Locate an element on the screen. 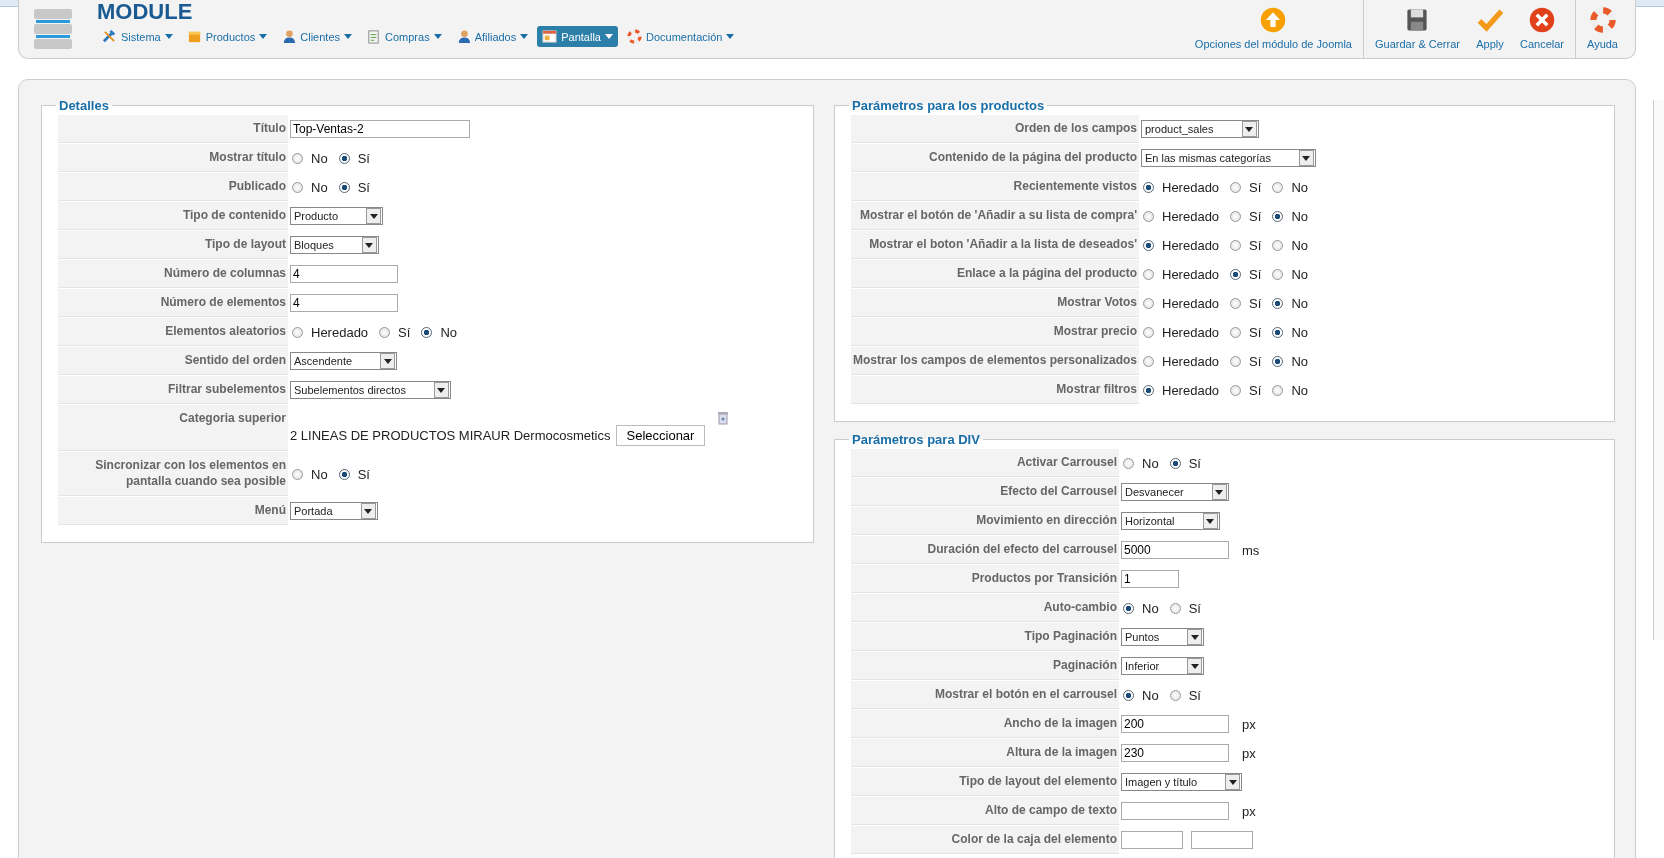 This screenshot has width=1664, height=858. fieldset-legend: Parámetros para DIV is located at coordinates (916, 439).